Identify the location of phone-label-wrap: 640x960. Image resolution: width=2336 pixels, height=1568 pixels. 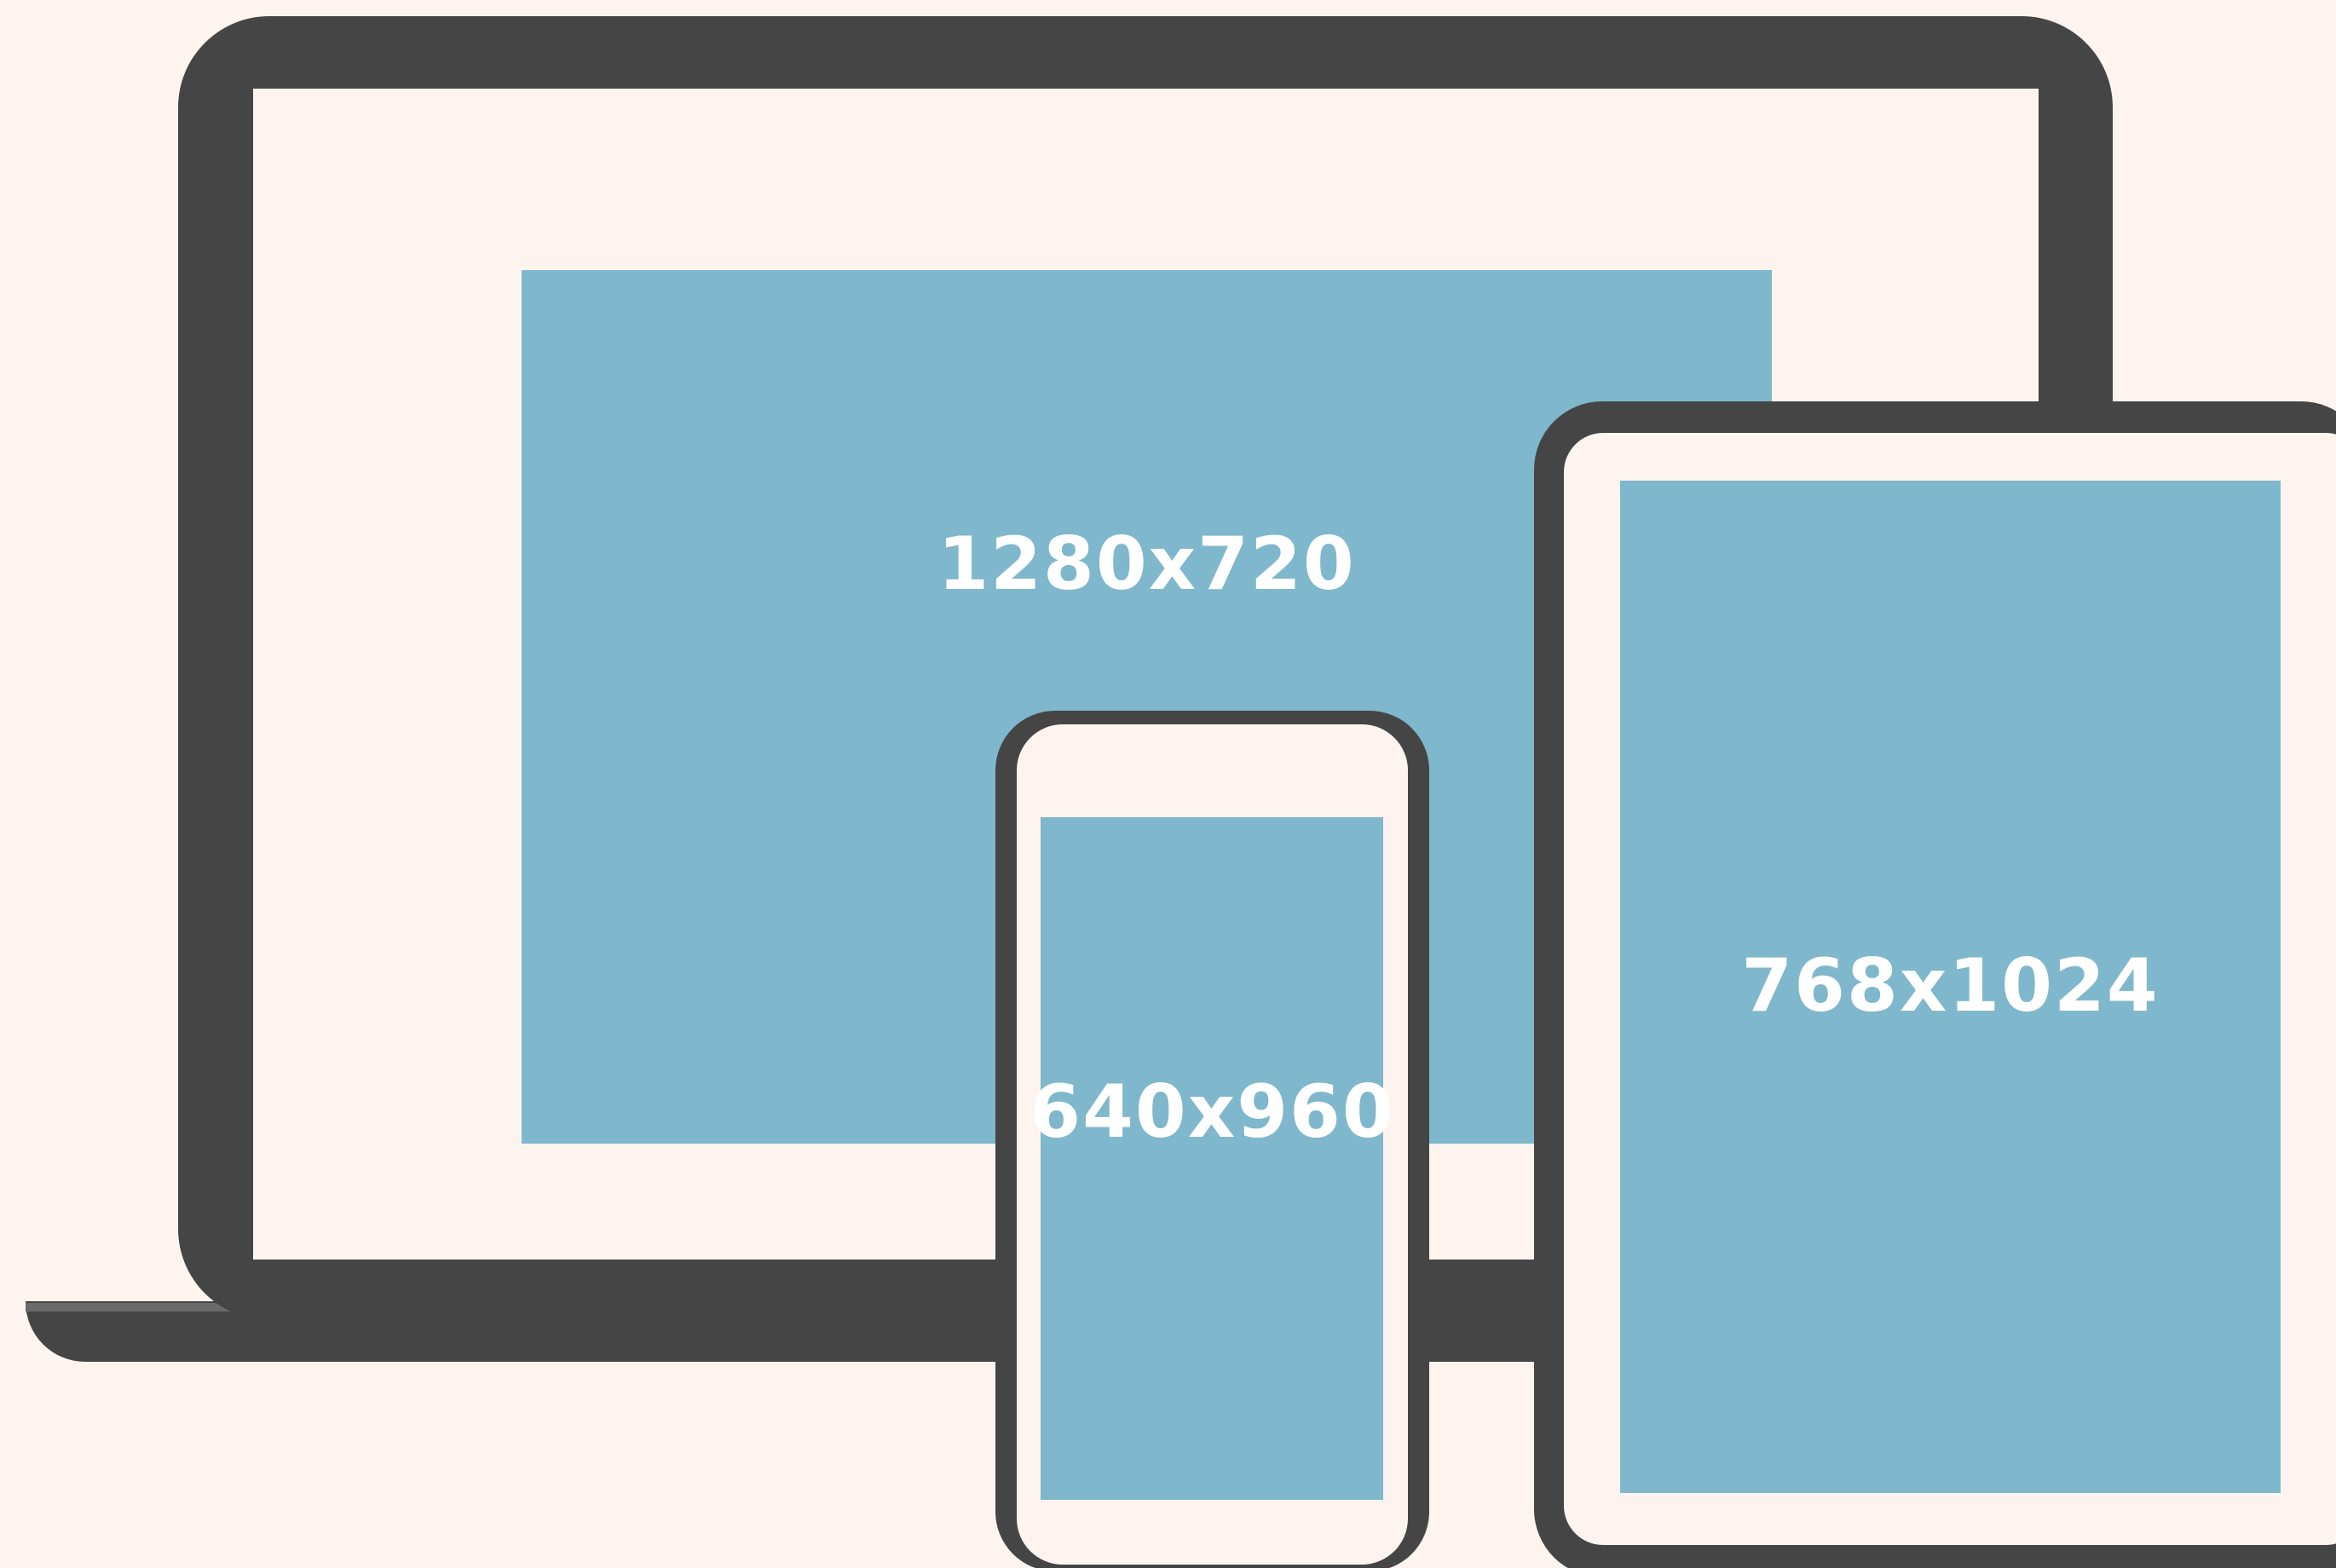
(1212, 1112).